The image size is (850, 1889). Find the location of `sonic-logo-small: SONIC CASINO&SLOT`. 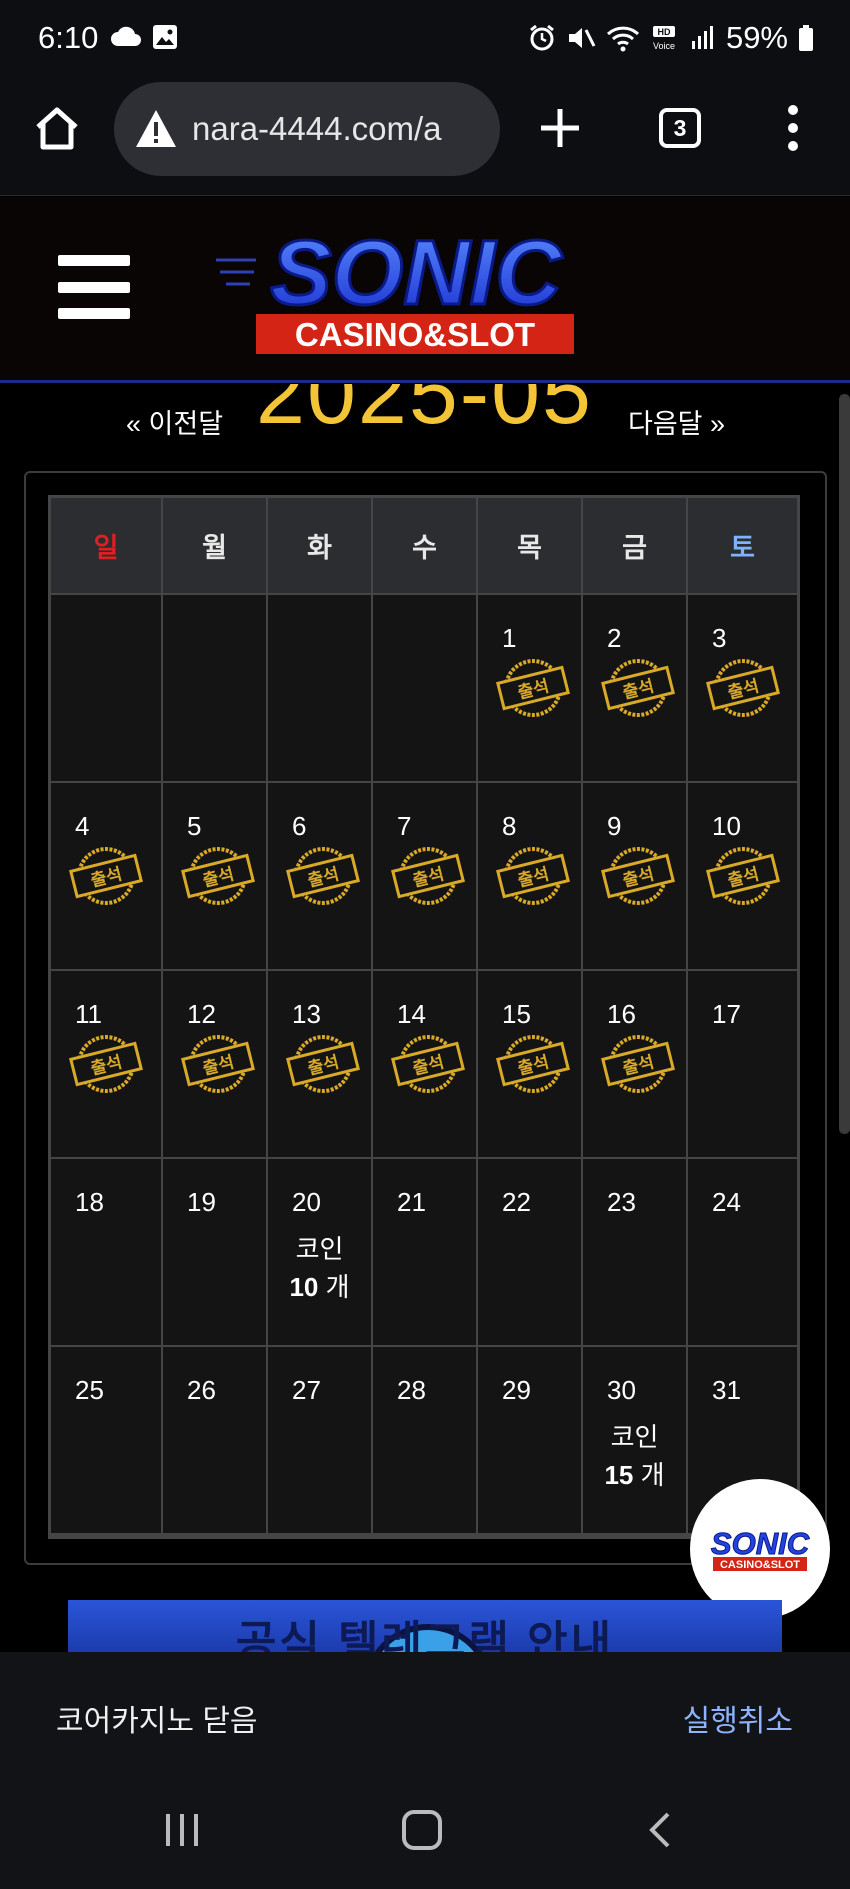

sonic-logo-small: SONIC CASINO&SLOT is located at coordinates (760, 1548).